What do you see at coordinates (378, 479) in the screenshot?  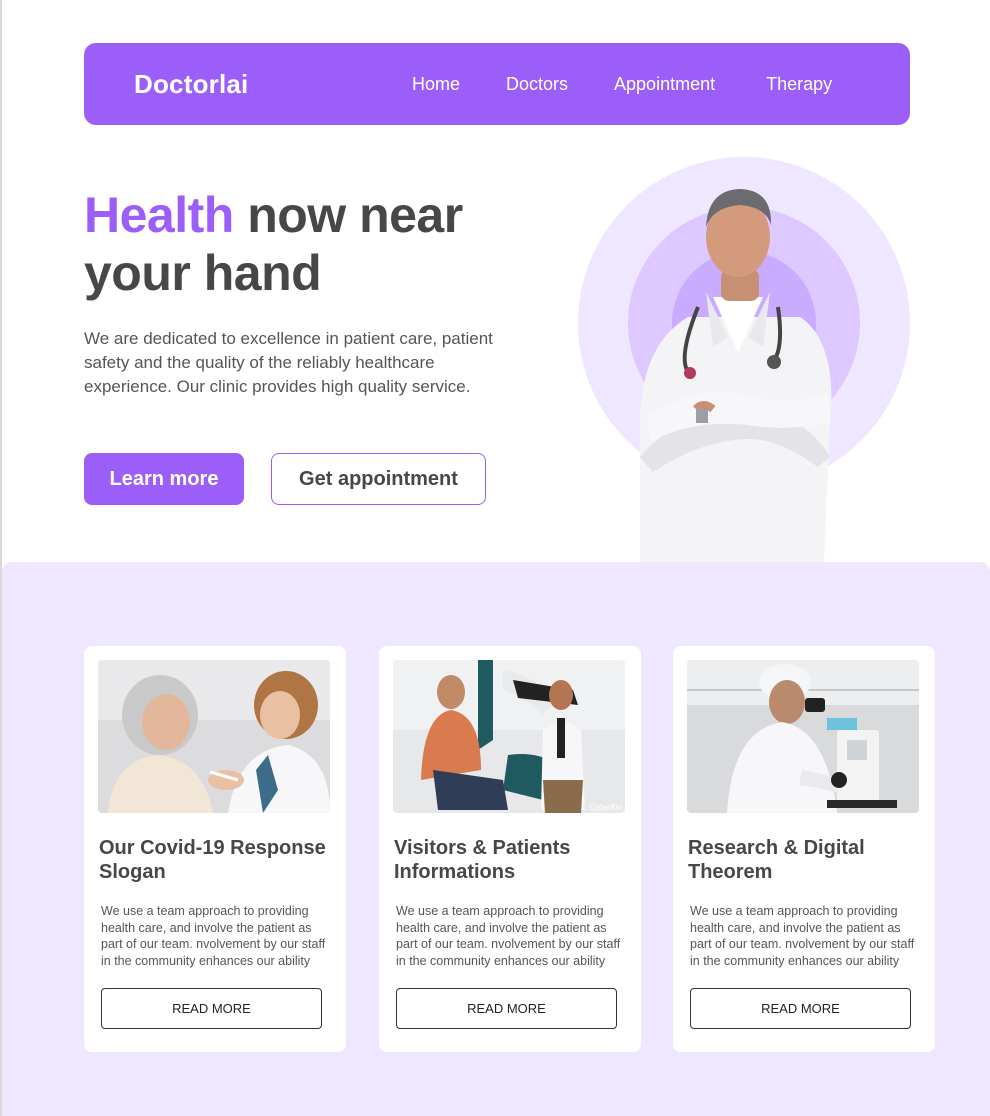 I see `get-appointment-button: Get appointment` at bounding box center [378, 479].